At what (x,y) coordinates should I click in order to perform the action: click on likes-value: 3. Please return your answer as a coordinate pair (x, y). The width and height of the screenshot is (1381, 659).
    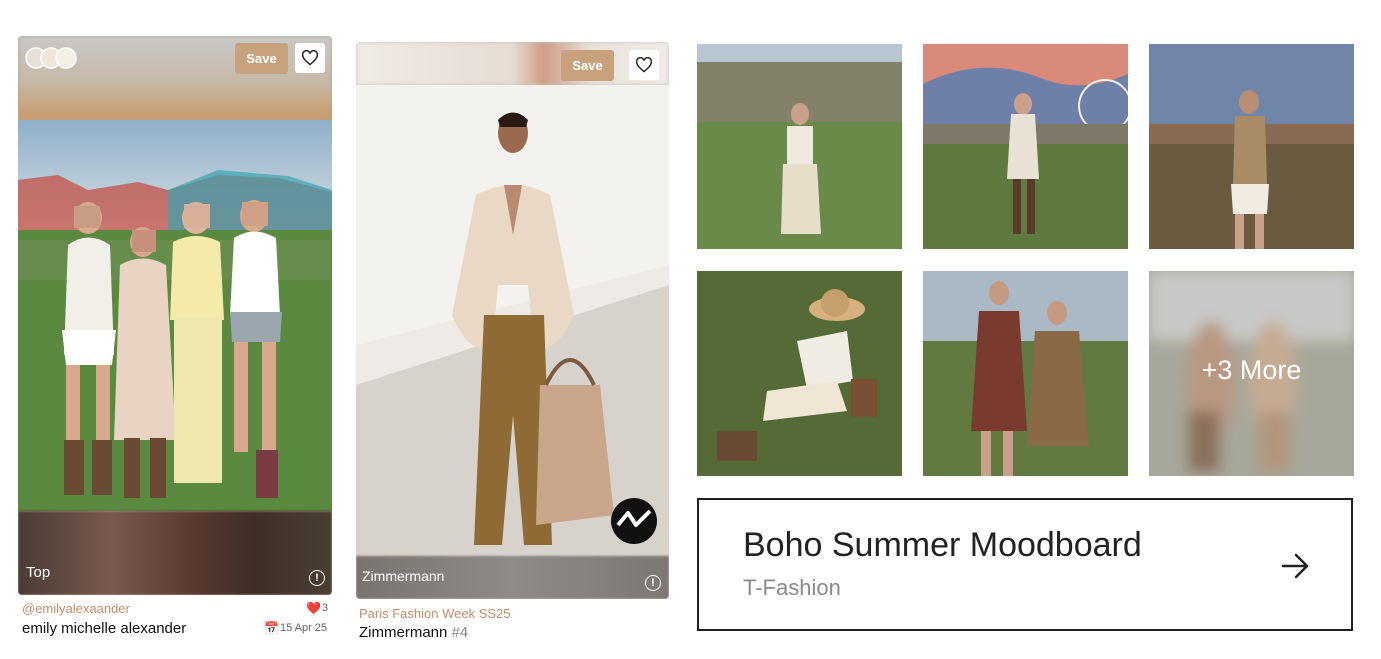
    Looking at the image, I should click on (325, 608).